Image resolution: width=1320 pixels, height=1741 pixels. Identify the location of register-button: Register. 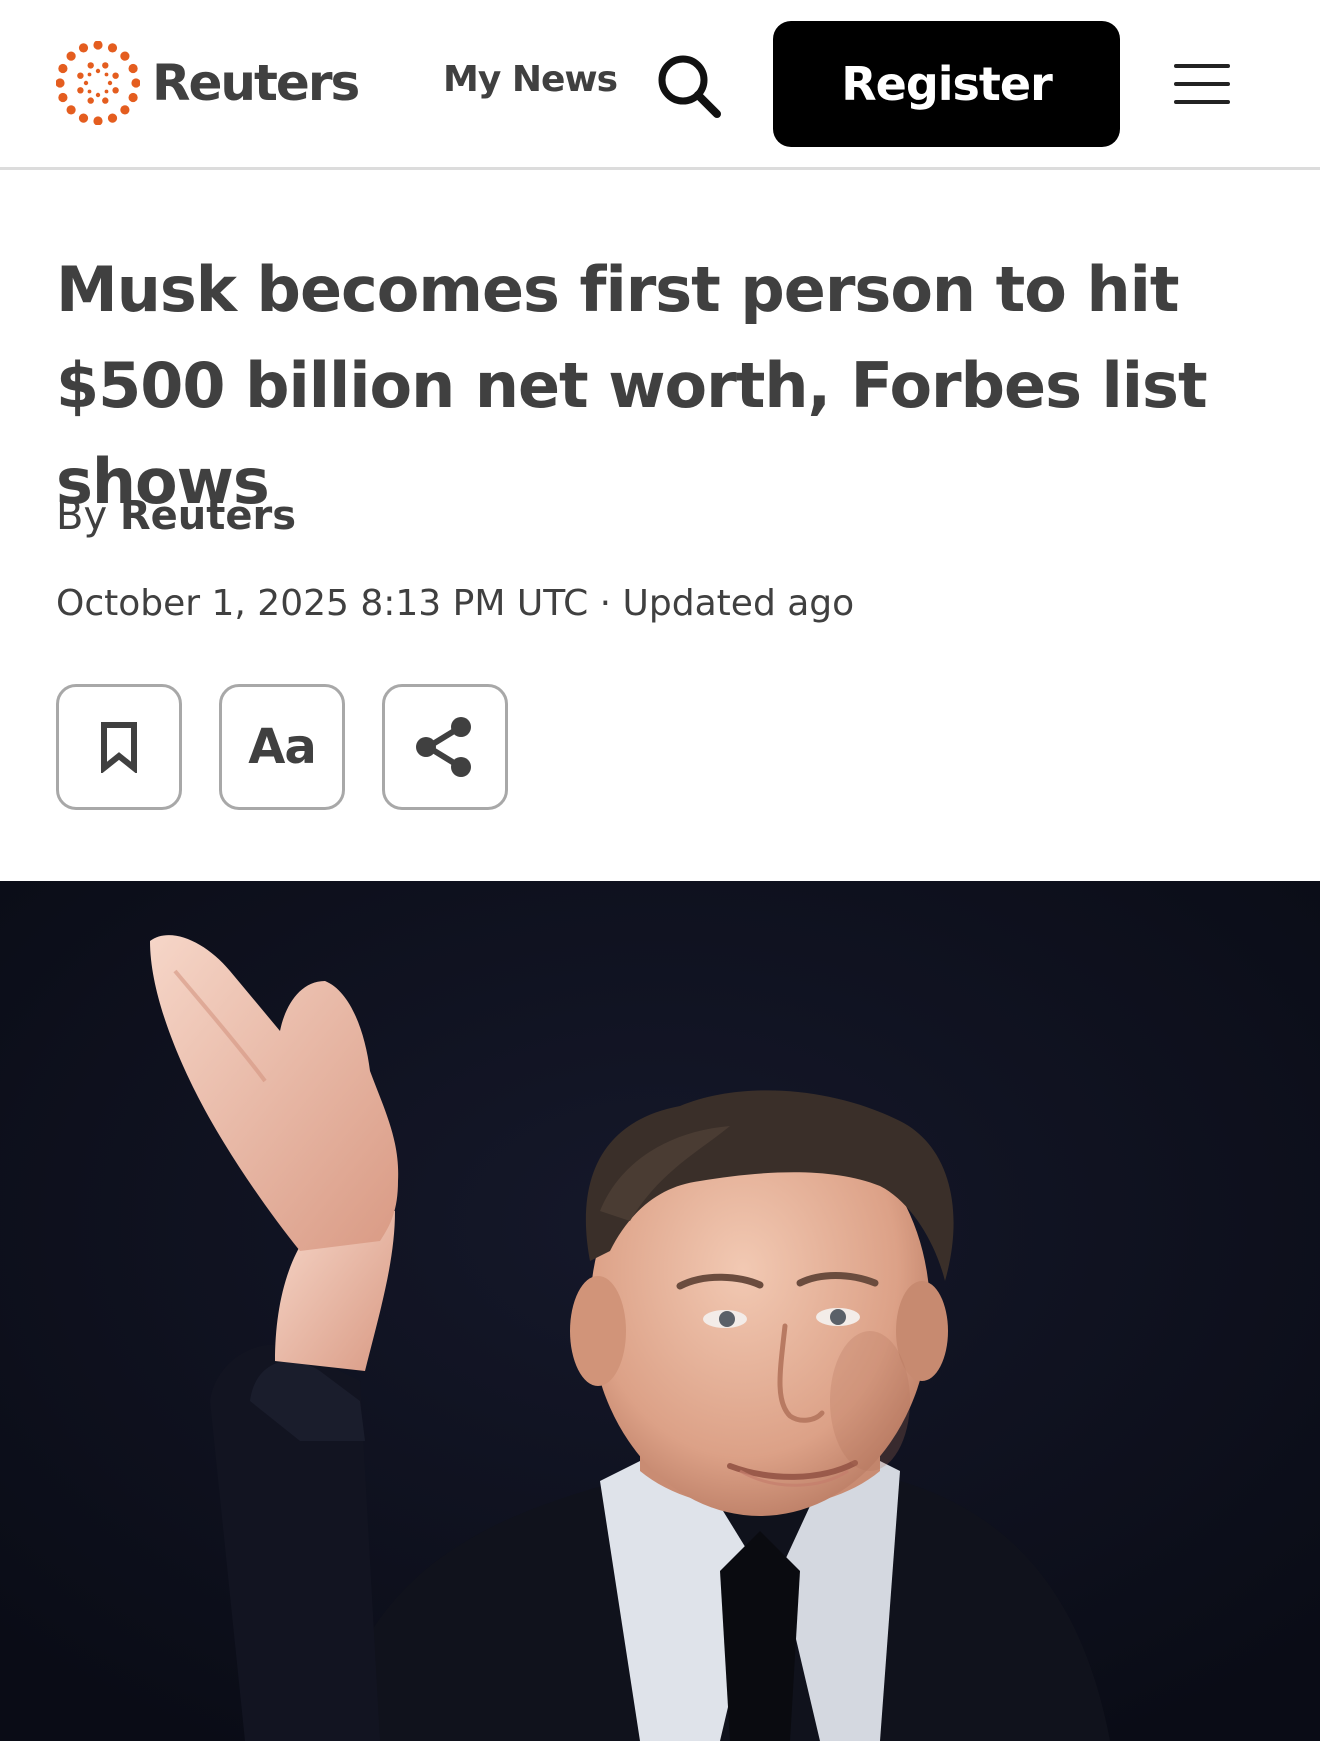
(946, 84).